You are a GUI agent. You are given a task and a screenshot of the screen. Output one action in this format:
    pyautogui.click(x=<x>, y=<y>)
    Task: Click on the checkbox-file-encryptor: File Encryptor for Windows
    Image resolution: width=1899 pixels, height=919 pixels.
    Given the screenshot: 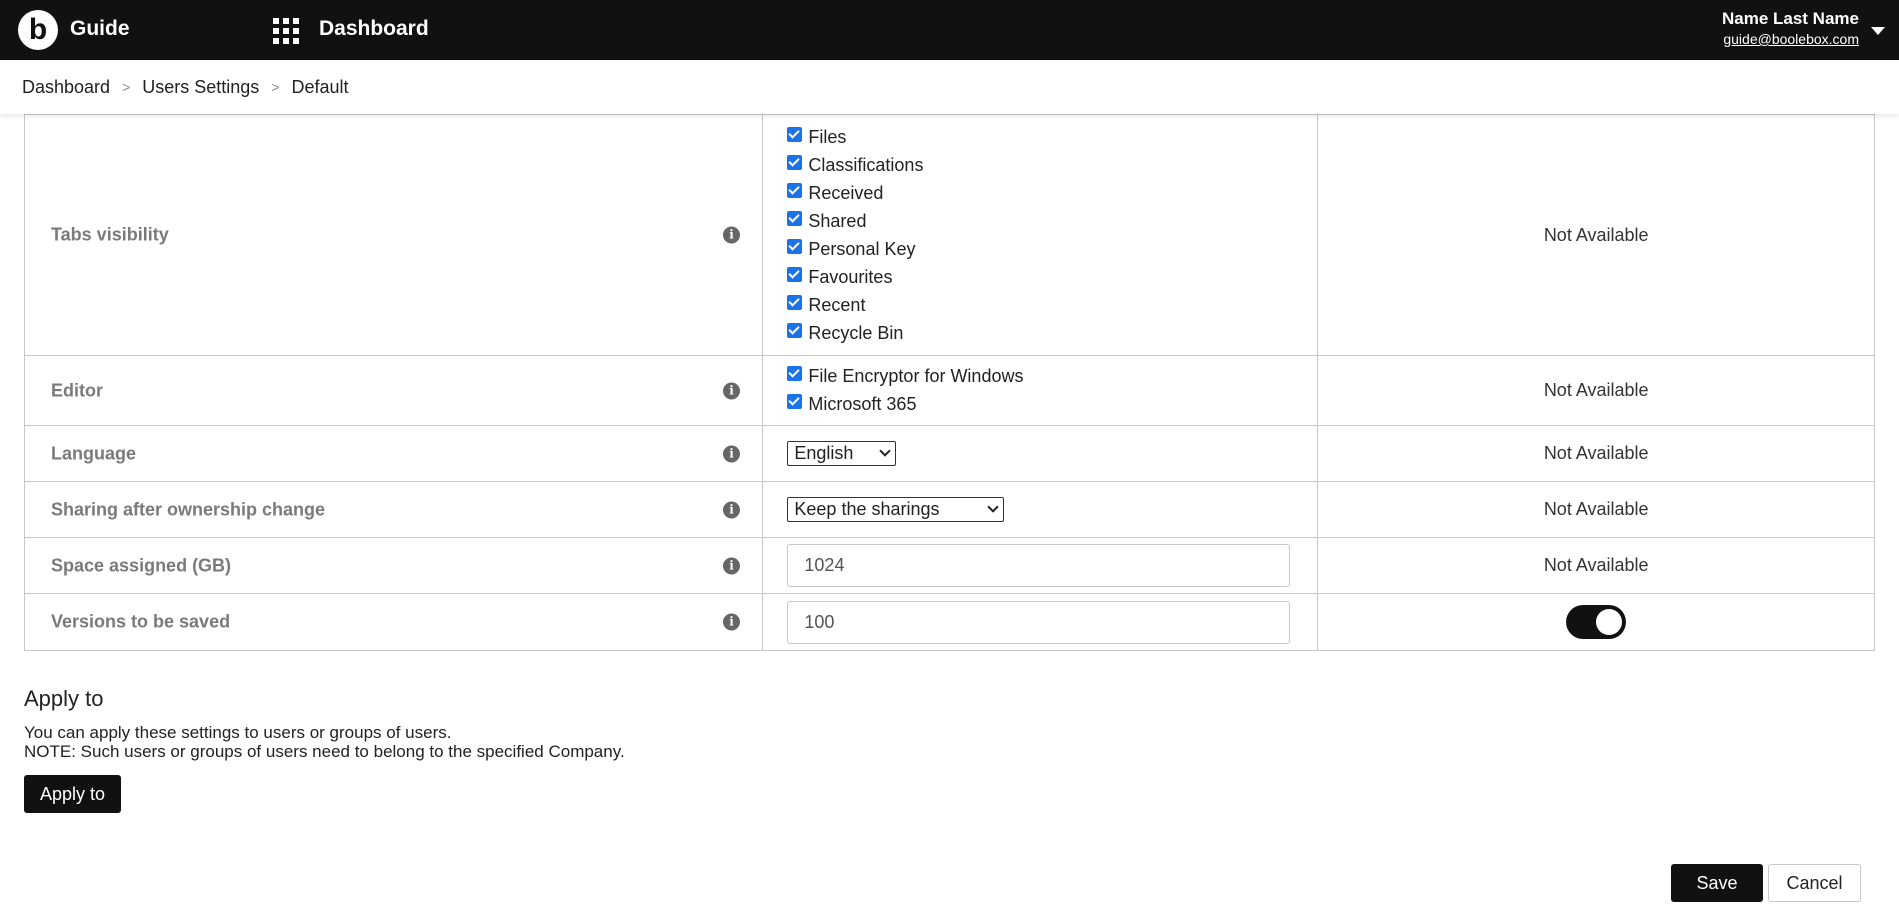 What is the action you would take?
    pyautogui.click(x=1052, y=377)
    